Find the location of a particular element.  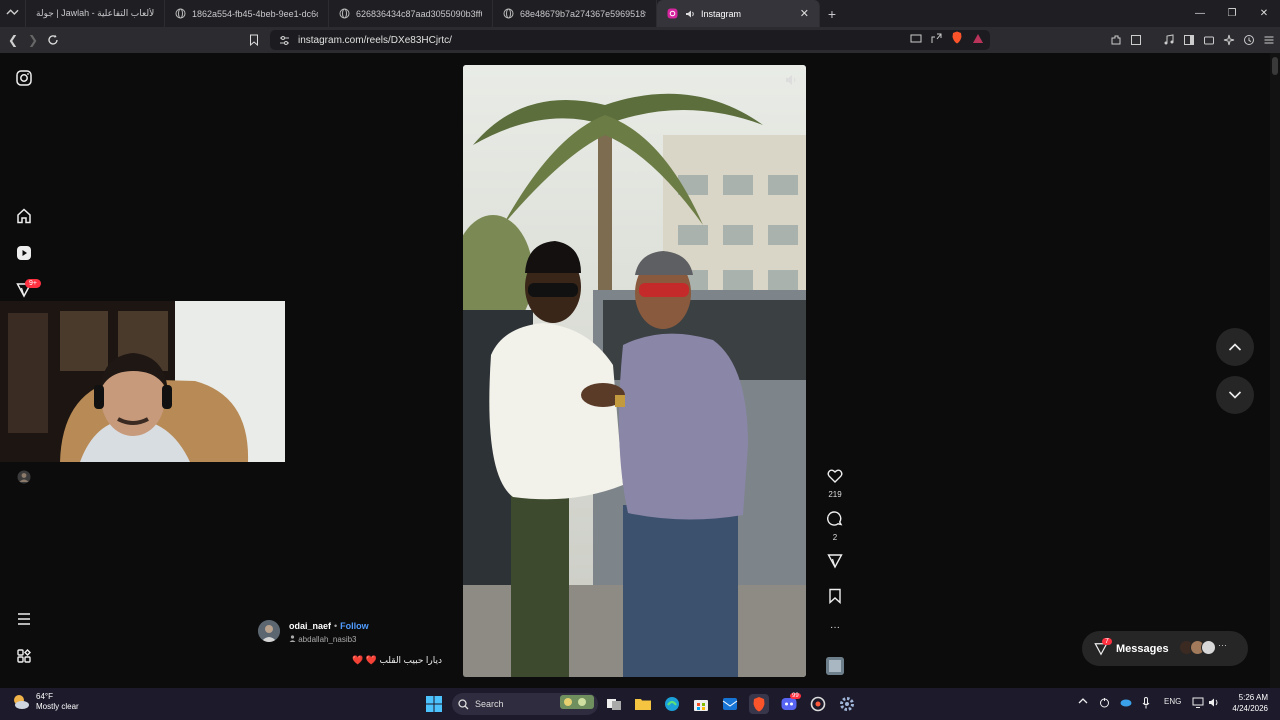

microsoft-store-icon is located at coordinates (701, 704).